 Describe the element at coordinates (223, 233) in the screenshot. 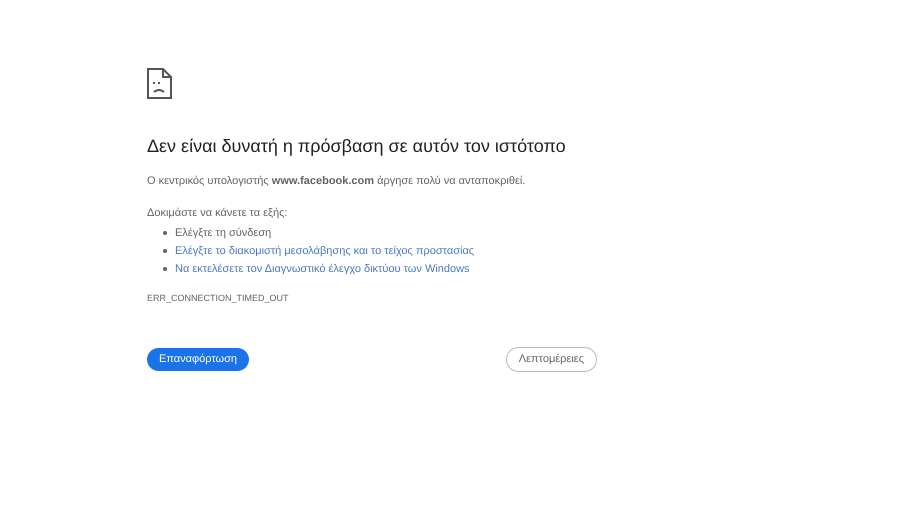

I see `suggestion-text: Ελέγξτε τη σύνδεση` at that location.